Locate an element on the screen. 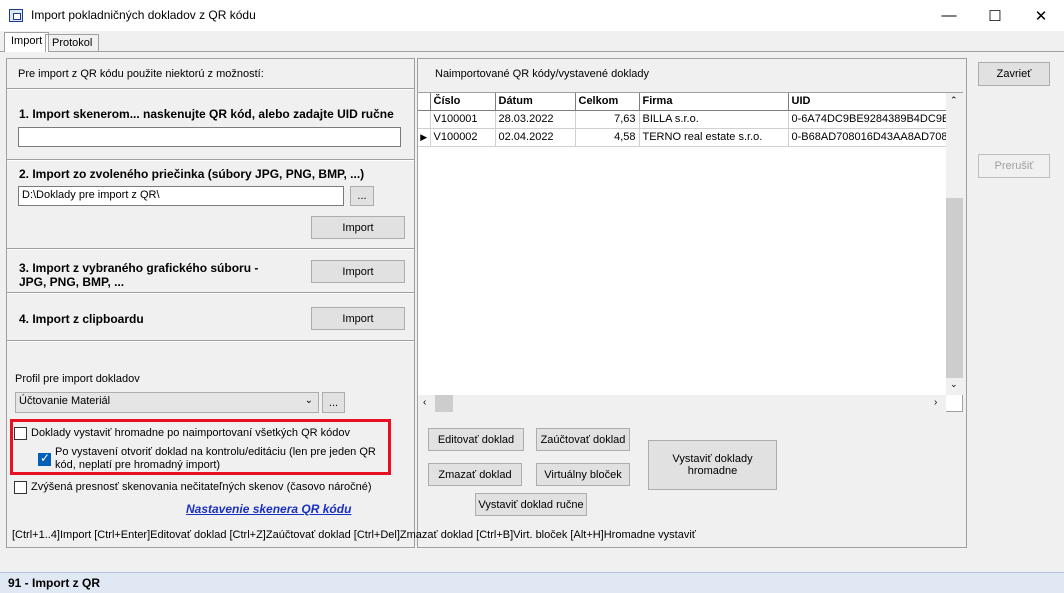  cell-uid: 0-6A74DC9BE9284389B4DC9B is located at coordinates (867, 119).